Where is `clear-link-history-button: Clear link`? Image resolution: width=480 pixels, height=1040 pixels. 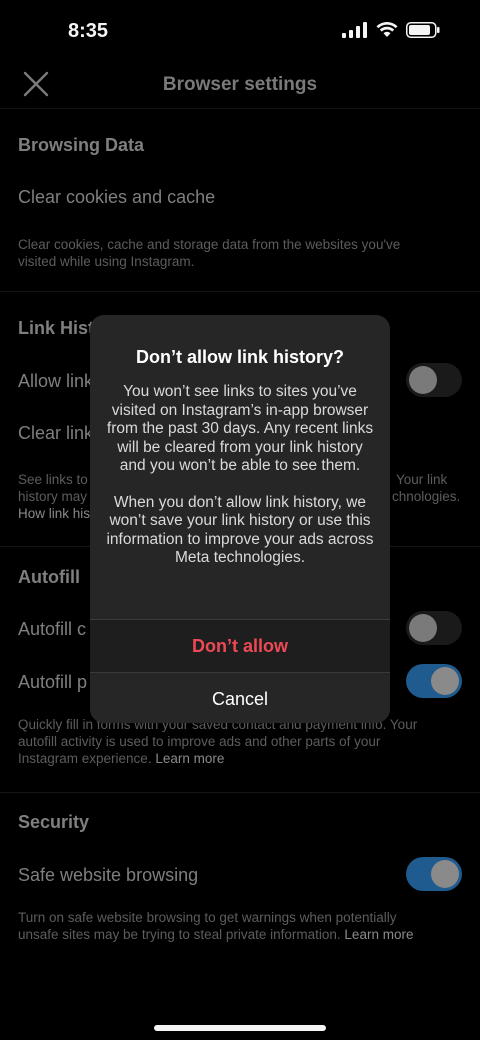
clear-link-history-button: Clear link is located at coordinates (55, 433).